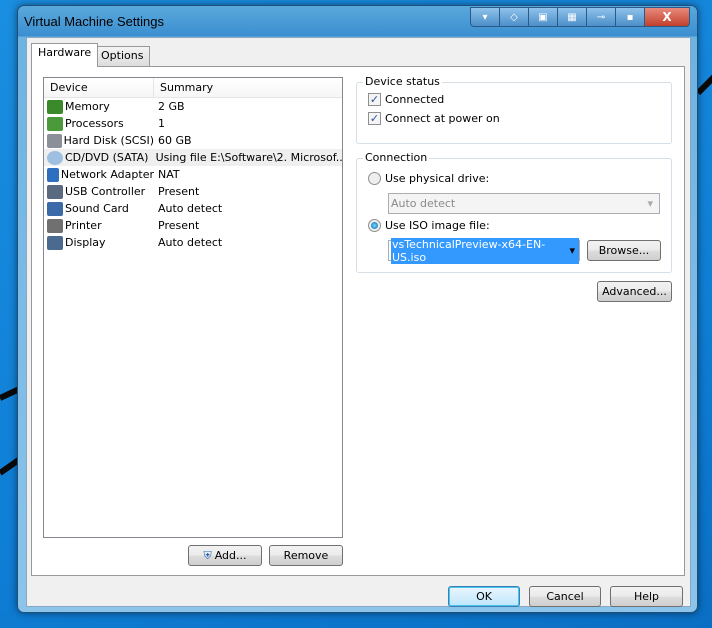  What do you see at coordinates (565, 596) in the screenshot?
I see `cancel-button: Cancel` at bounding box center [565, 596].